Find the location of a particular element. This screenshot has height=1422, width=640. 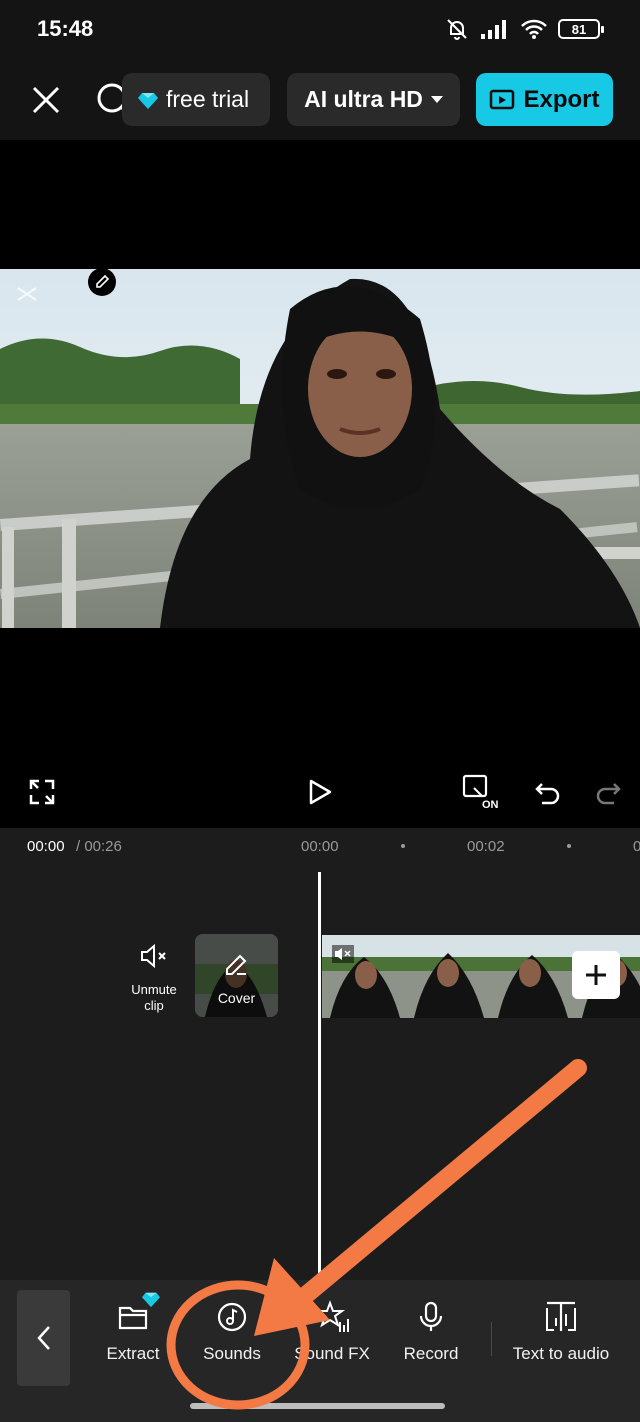

export-label: Export is located at coordinates (561, 99).